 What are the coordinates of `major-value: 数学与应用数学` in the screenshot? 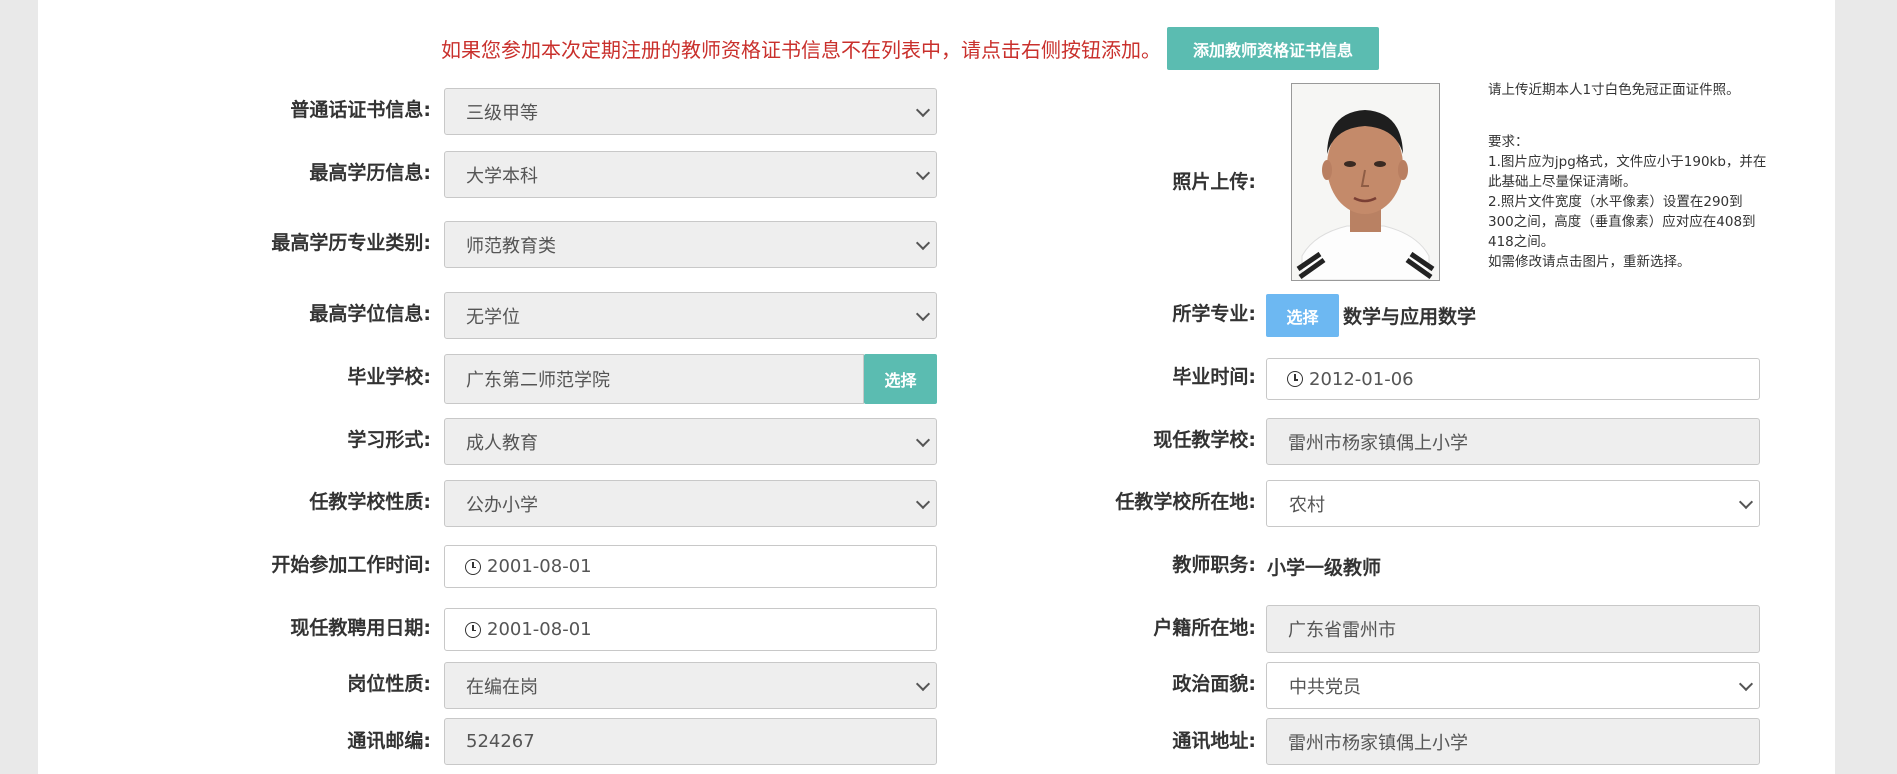 It's located at (1410, 317).